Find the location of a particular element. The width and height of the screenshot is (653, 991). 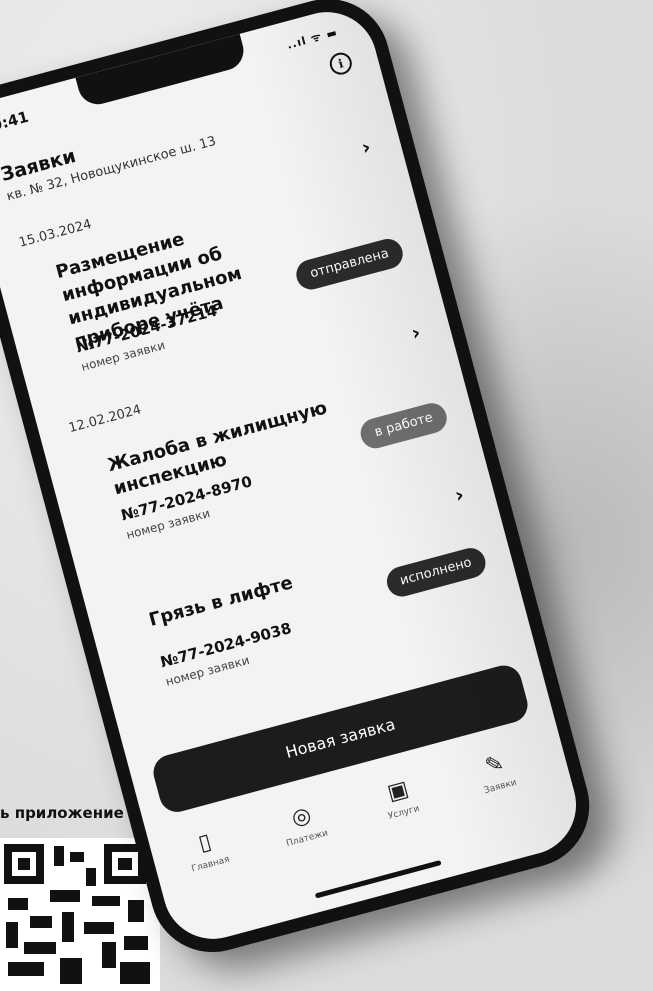

qr-code is located at coordinates (80, 914).